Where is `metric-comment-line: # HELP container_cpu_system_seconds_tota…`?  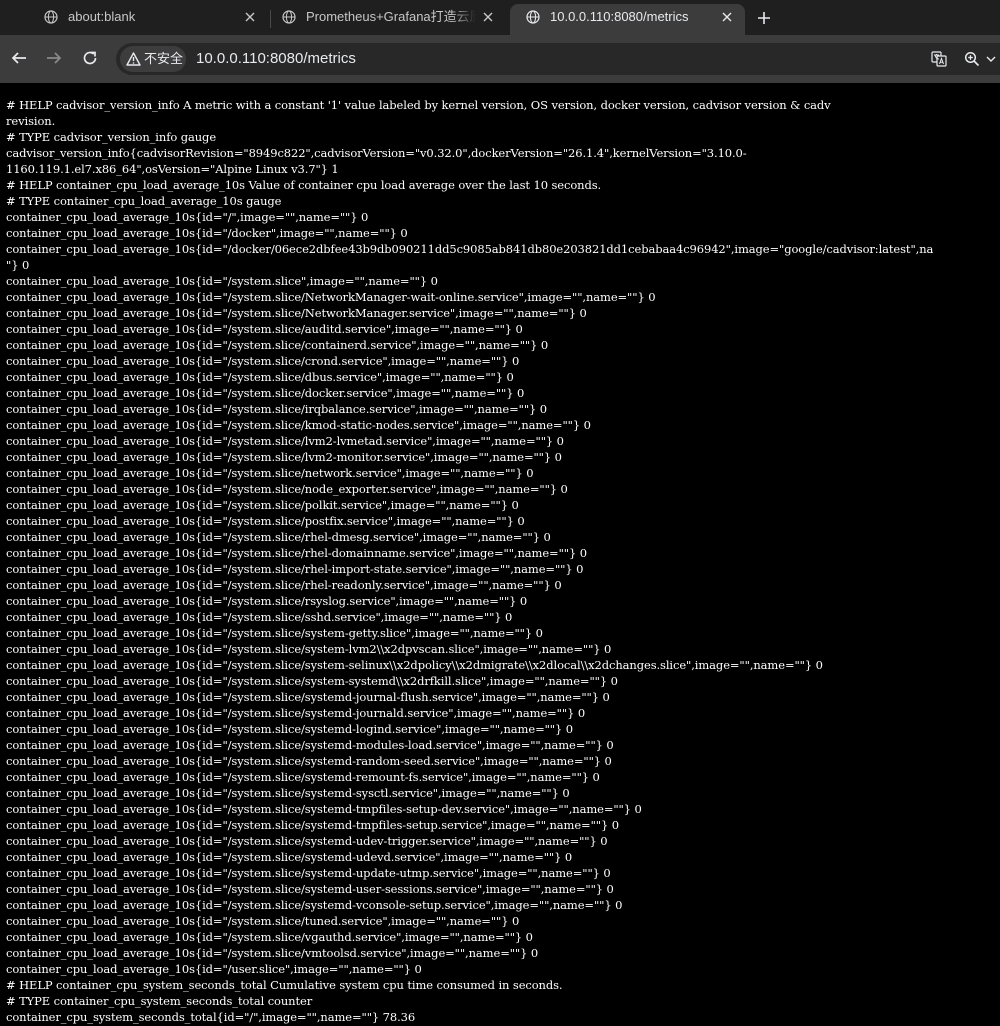
metric-comment-line: # HELP container_cpu_system_seconds_tota… is located at coordinates (284, 985).